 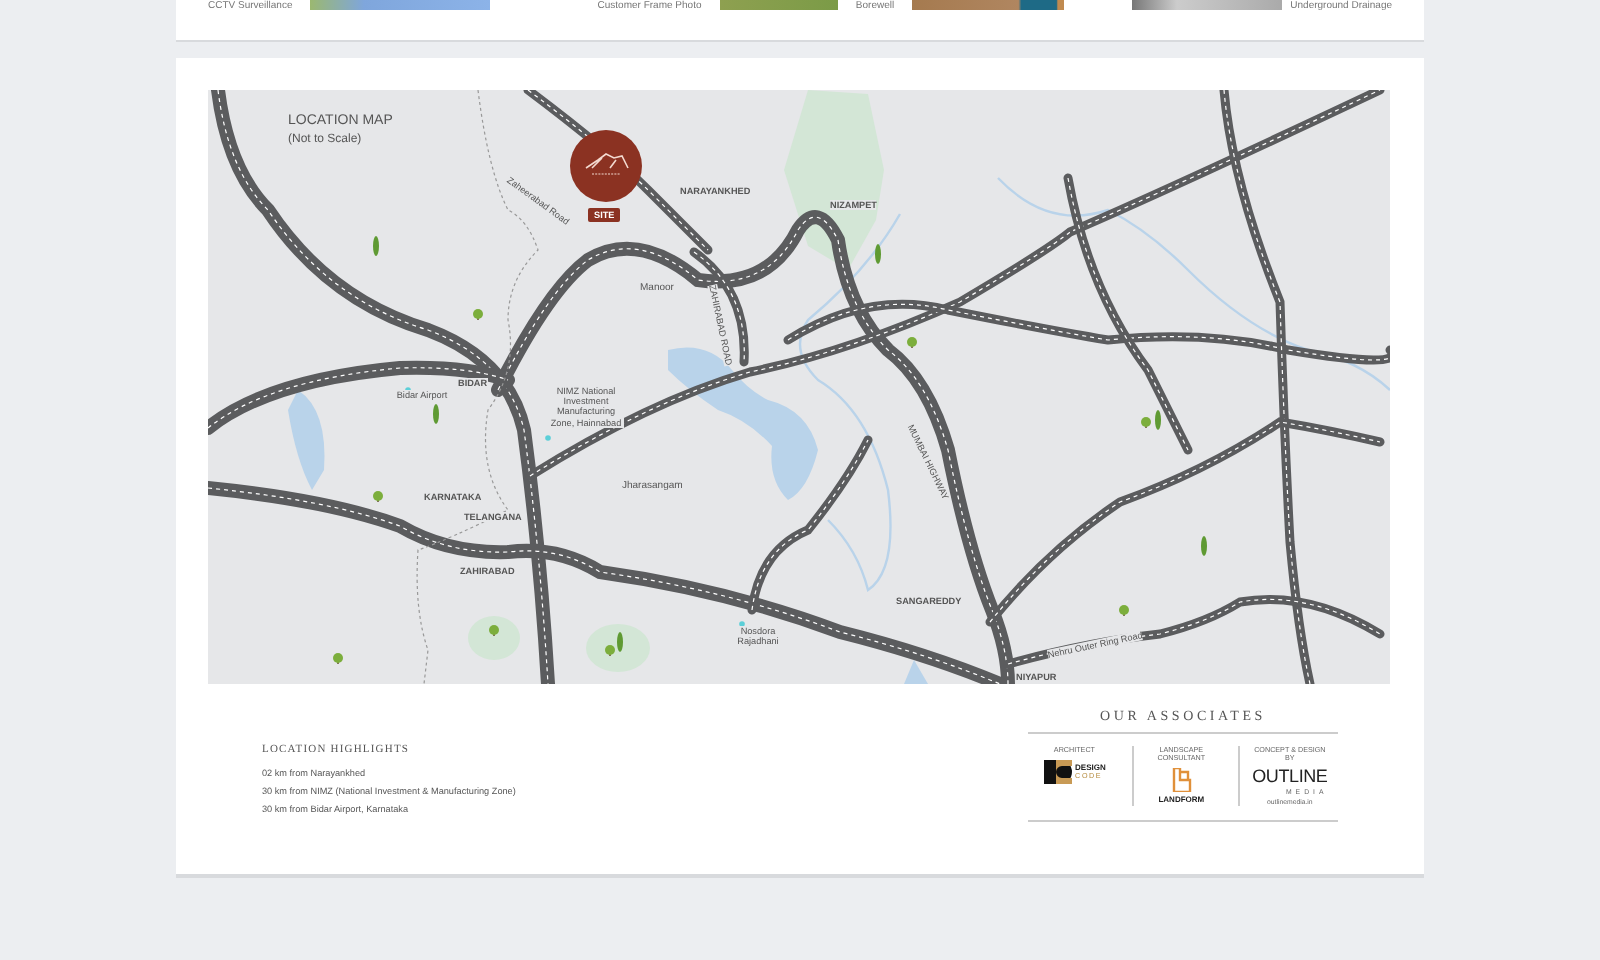 I want to click on photo-placeholder, so click(x=778, y=5).